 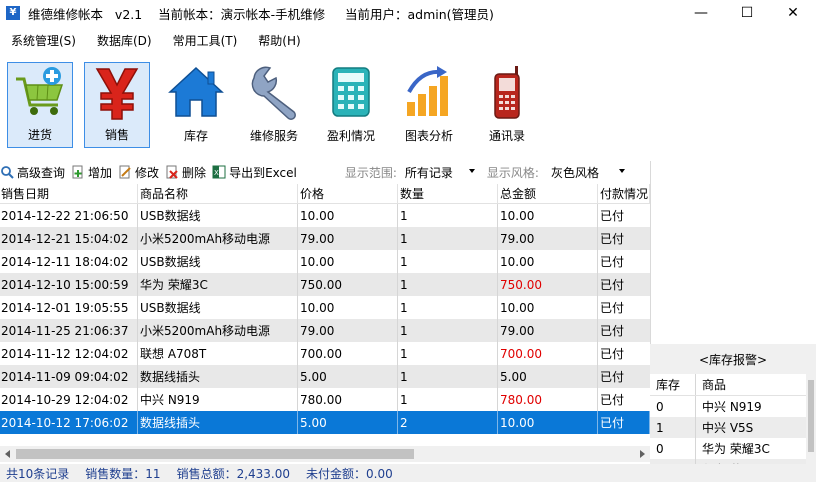 What do you see at coordinates (370, 172) in the screenshot?
I see `range-label: 显示范围:` at bounding box center [370, 172].